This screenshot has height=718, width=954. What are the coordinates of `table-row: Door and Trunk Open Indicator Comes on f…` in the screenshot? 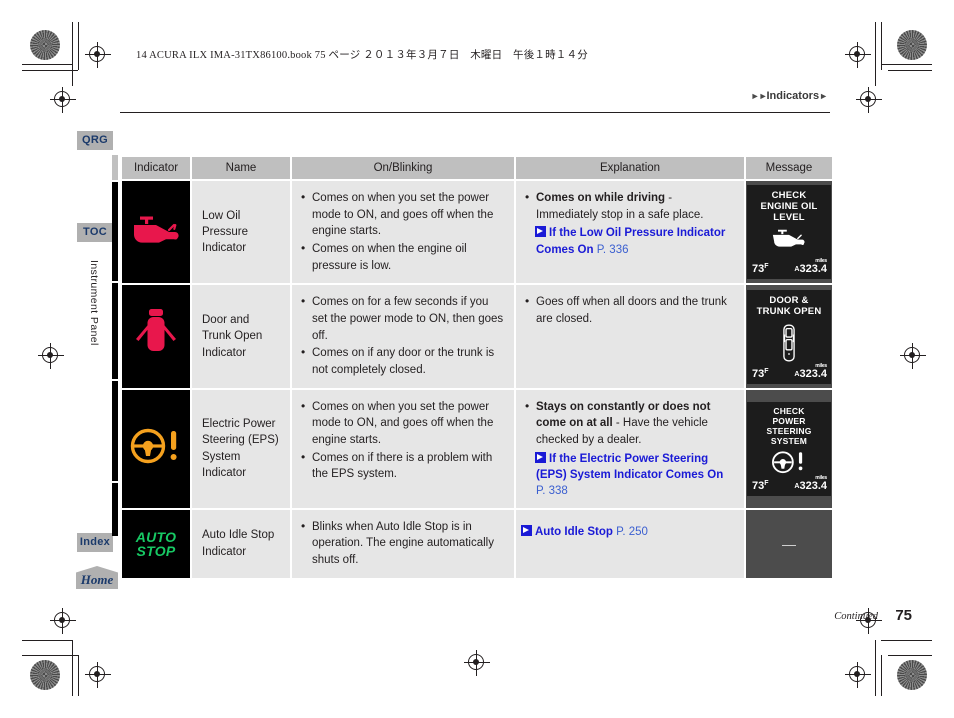 It's located at (477, 336).